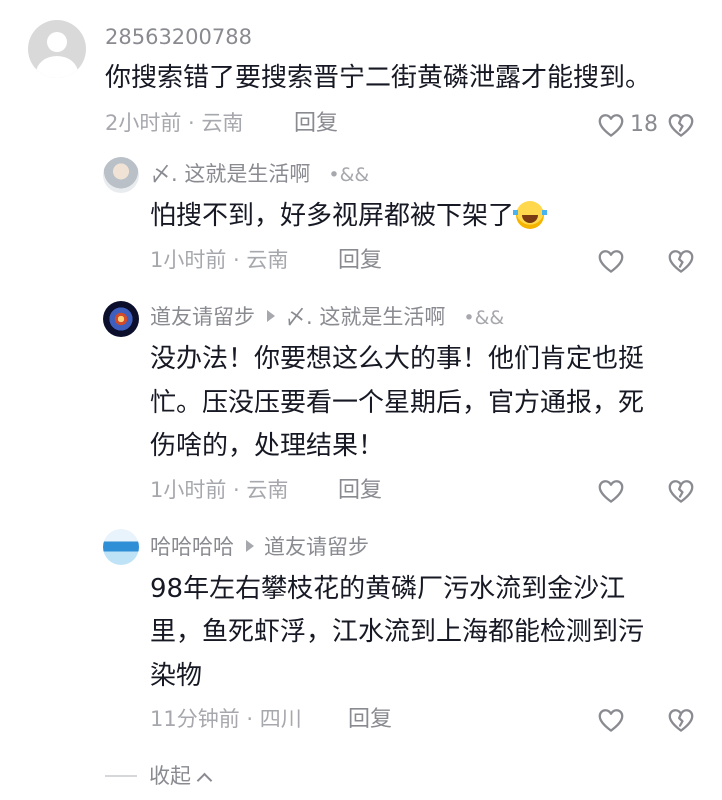  I want to click on reply-username: 道友请留步 〆. 这就是生活啊 •&&, so click(327, 317).